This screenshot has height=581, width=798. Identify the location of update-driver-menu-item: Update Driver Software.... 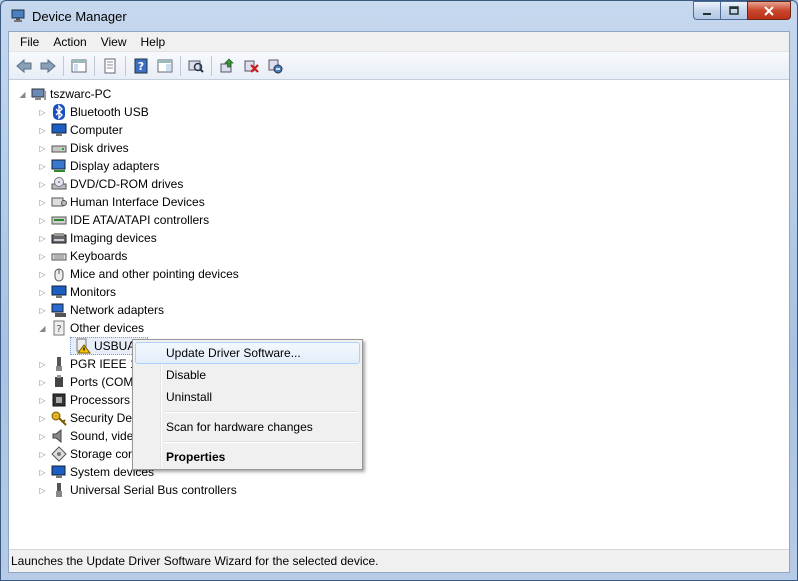
(247, 353).